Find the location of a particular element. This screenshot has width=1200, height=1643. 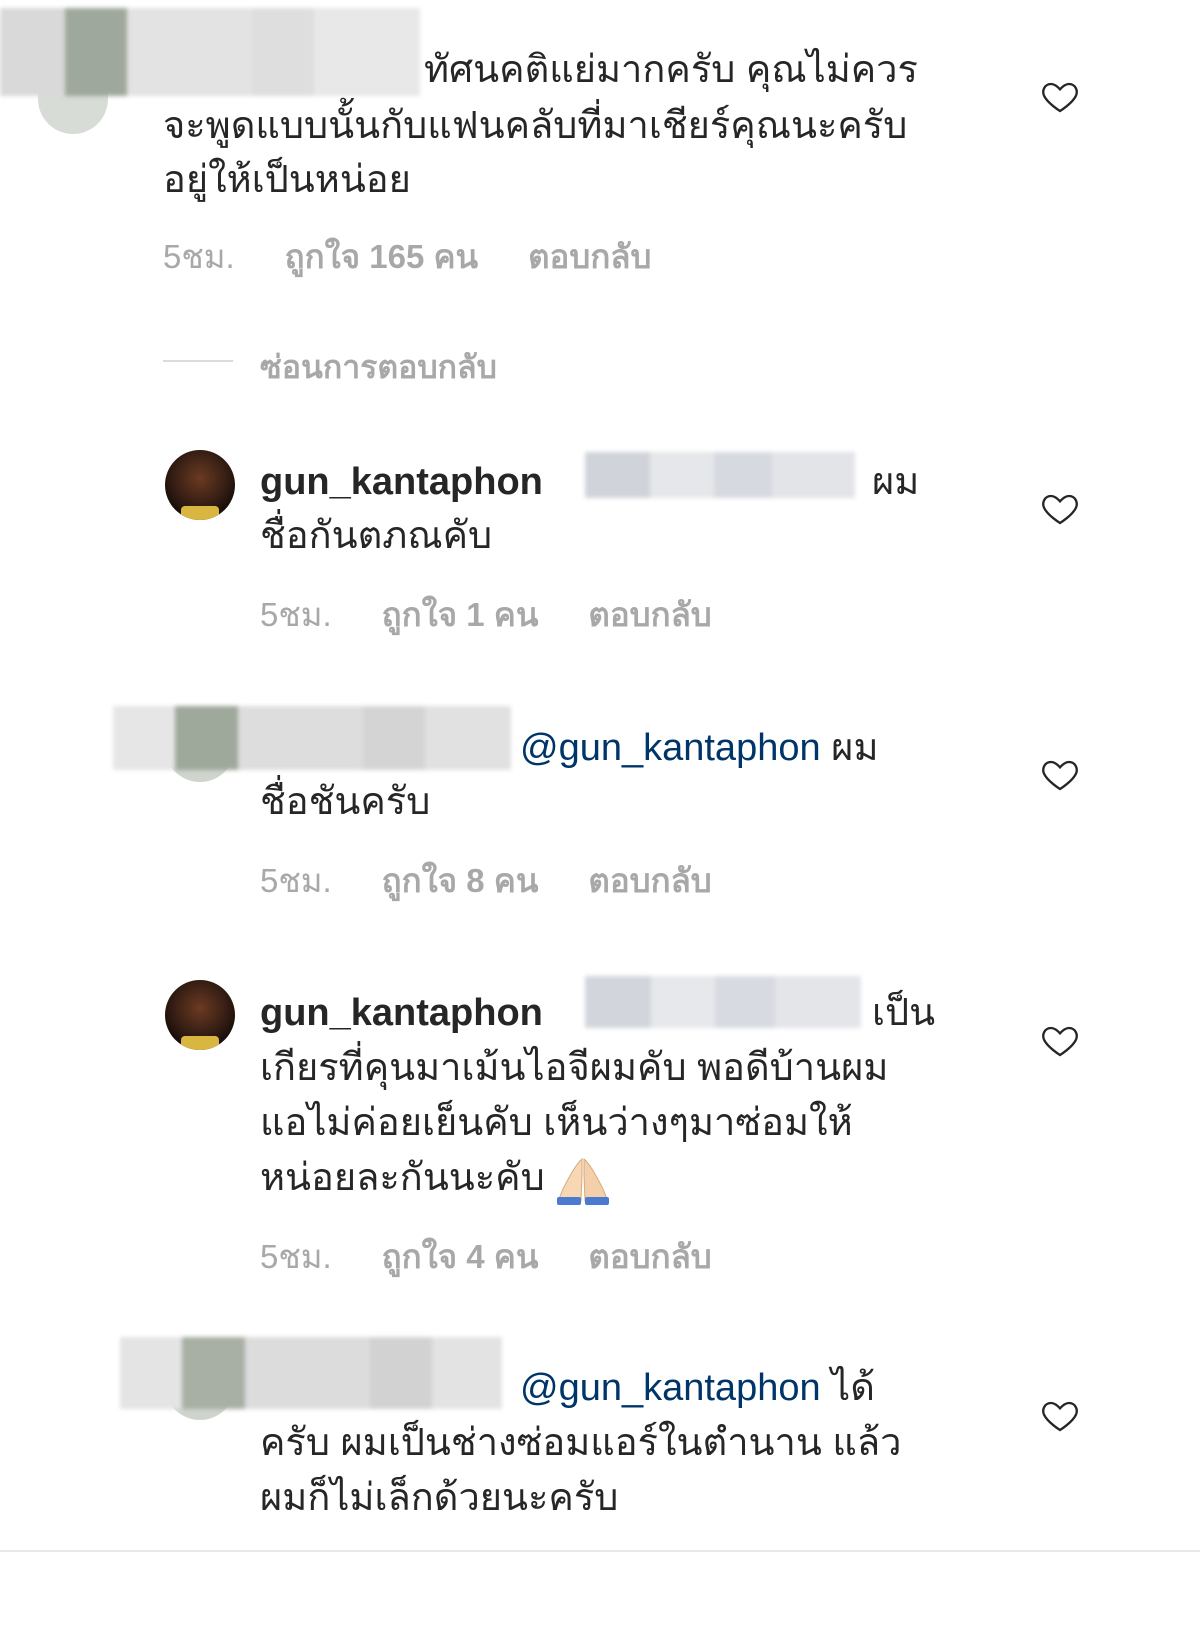

bottom-divider is located at coordinates (600, 1551).